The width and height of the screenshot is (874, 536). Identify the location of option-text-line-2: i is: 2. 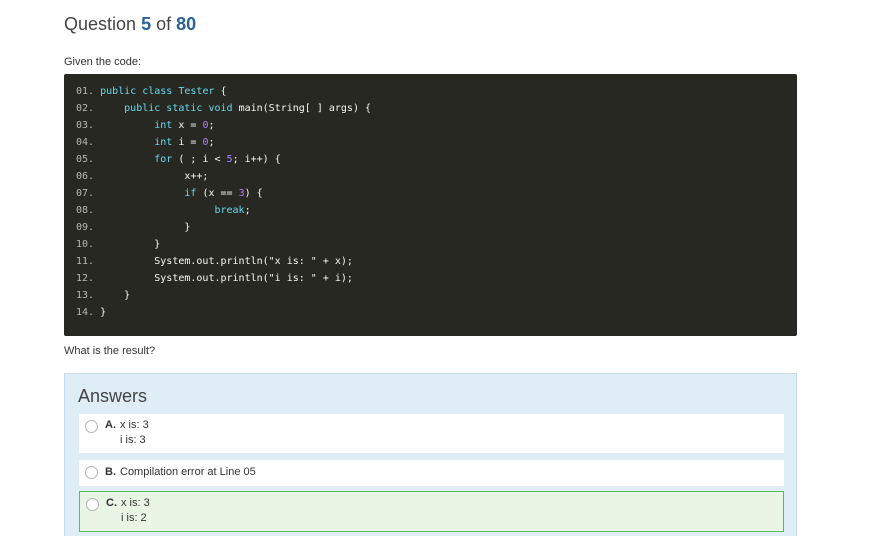
(134, 518).